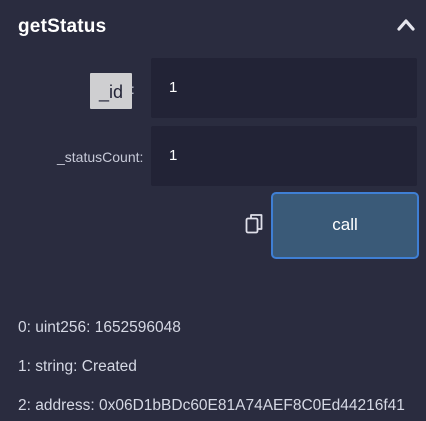 Image resolution: width=426 pixels, height=421 pixels. I want to click on copy-icon, so click(254, 224).